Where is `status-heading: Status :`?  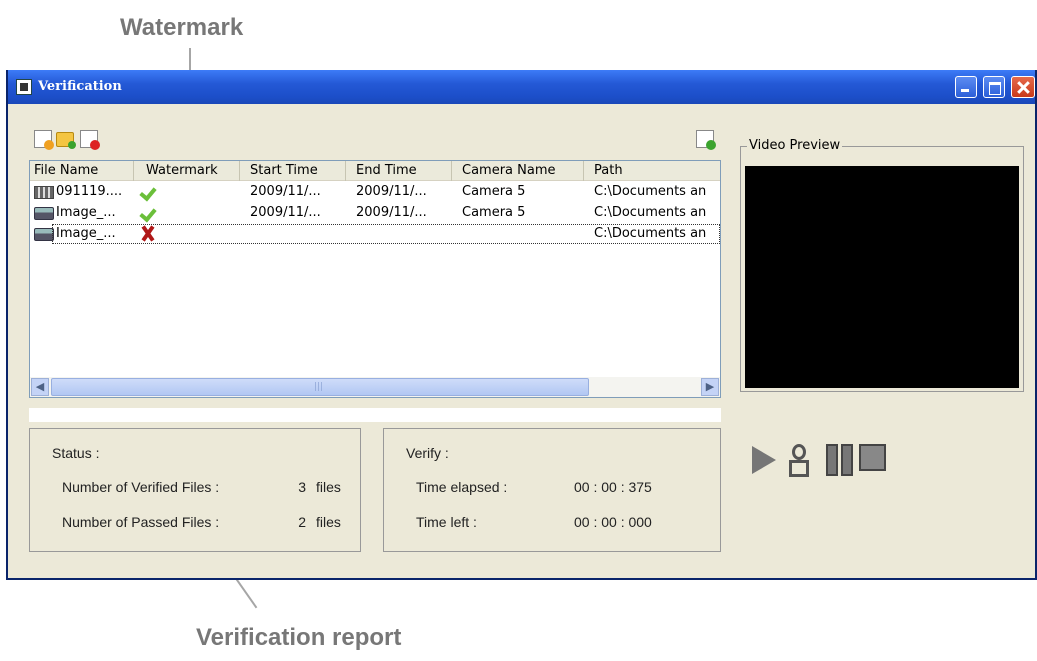
status-heading: Status : is located at coordinates (76, 453).